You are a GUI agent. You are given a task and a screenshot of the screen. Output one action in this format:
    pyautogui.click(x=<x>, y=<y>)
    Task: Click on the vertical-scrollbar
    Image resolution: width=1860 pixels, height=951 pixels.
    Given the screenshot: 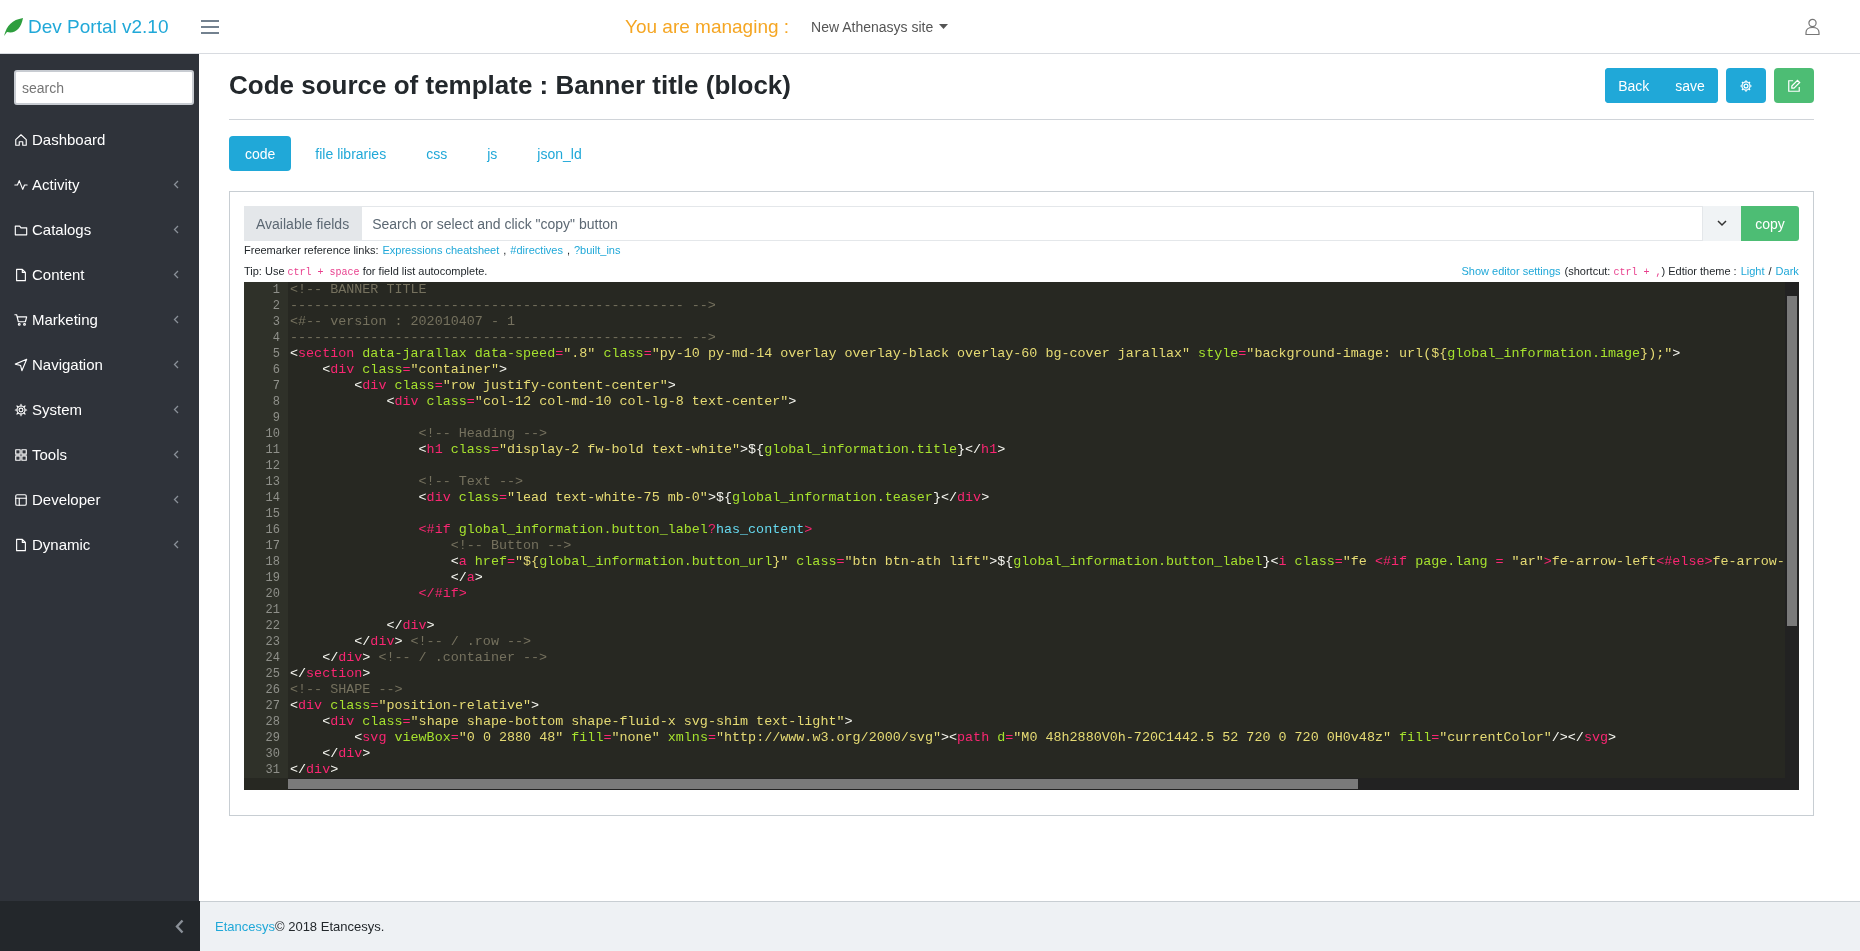 What is the action you would take?
    pyautogui.click(x=1791, y=530)
    